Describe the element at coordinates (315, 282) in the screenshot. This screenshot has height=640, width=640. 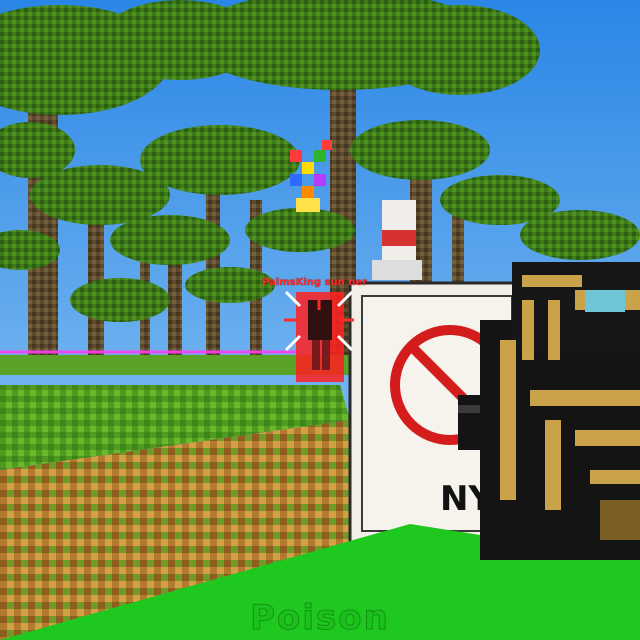
I see `enemy-nametag: PalmsKing sun ner` at that location.